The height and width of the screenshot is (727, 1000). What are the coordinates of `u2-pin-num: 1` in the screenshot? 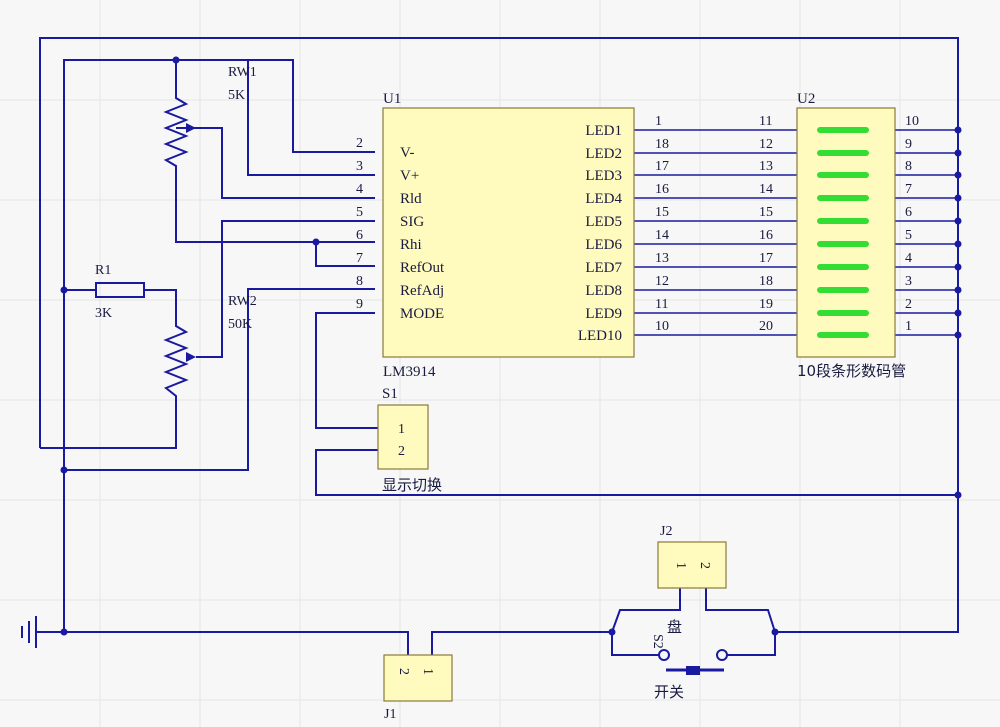 It's located at (908, 326).